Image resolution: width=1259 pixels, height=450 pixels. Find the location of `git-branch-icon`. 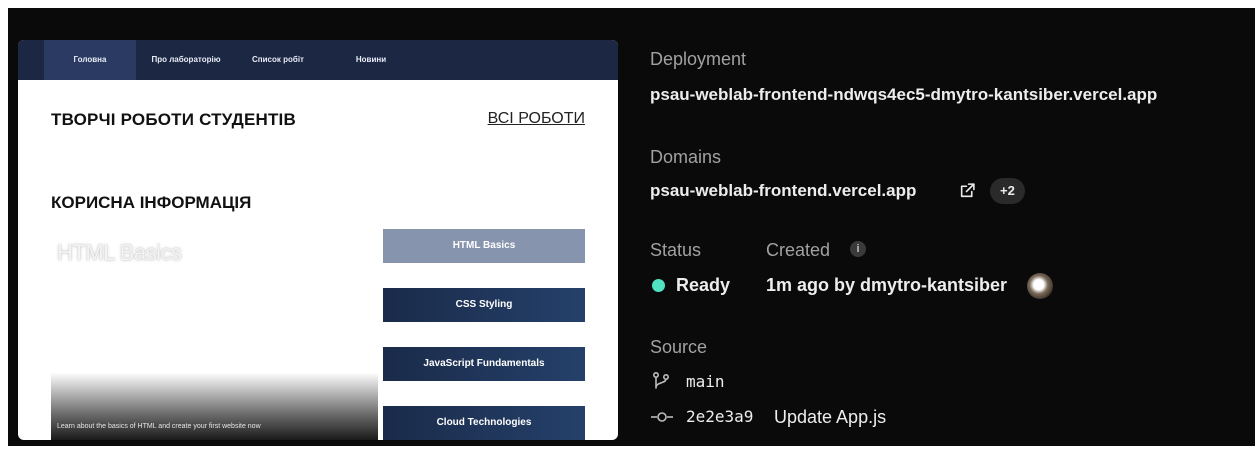

git-branch-icon is located at coordinates (661, 380).